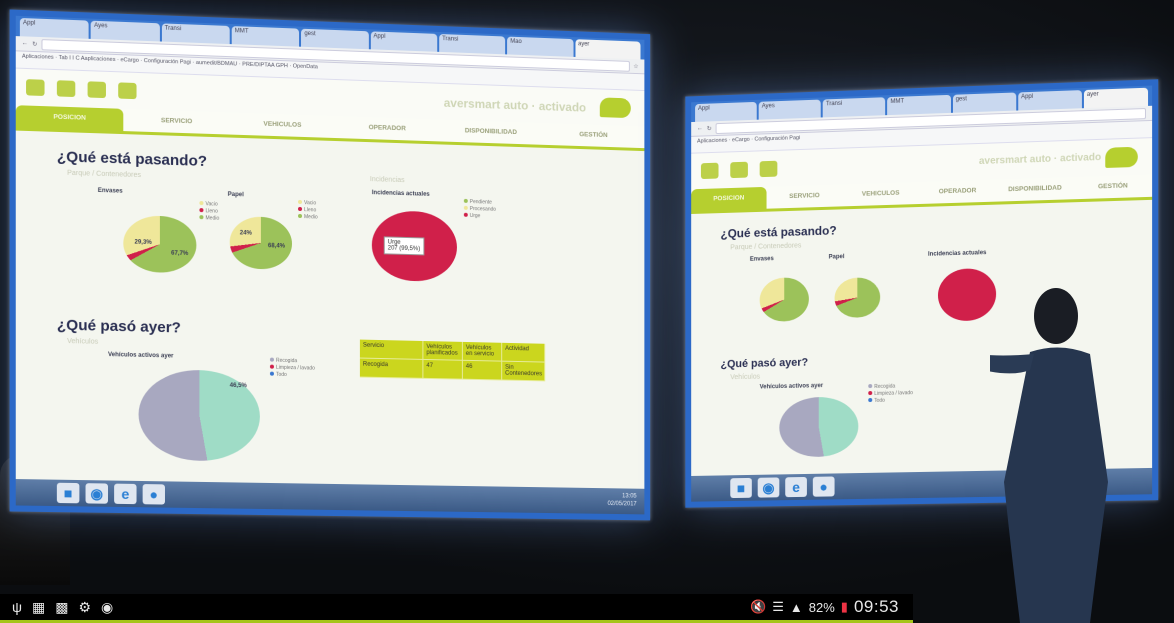  I want to click on tray-date: 02/05/2017, so click(622, 504).